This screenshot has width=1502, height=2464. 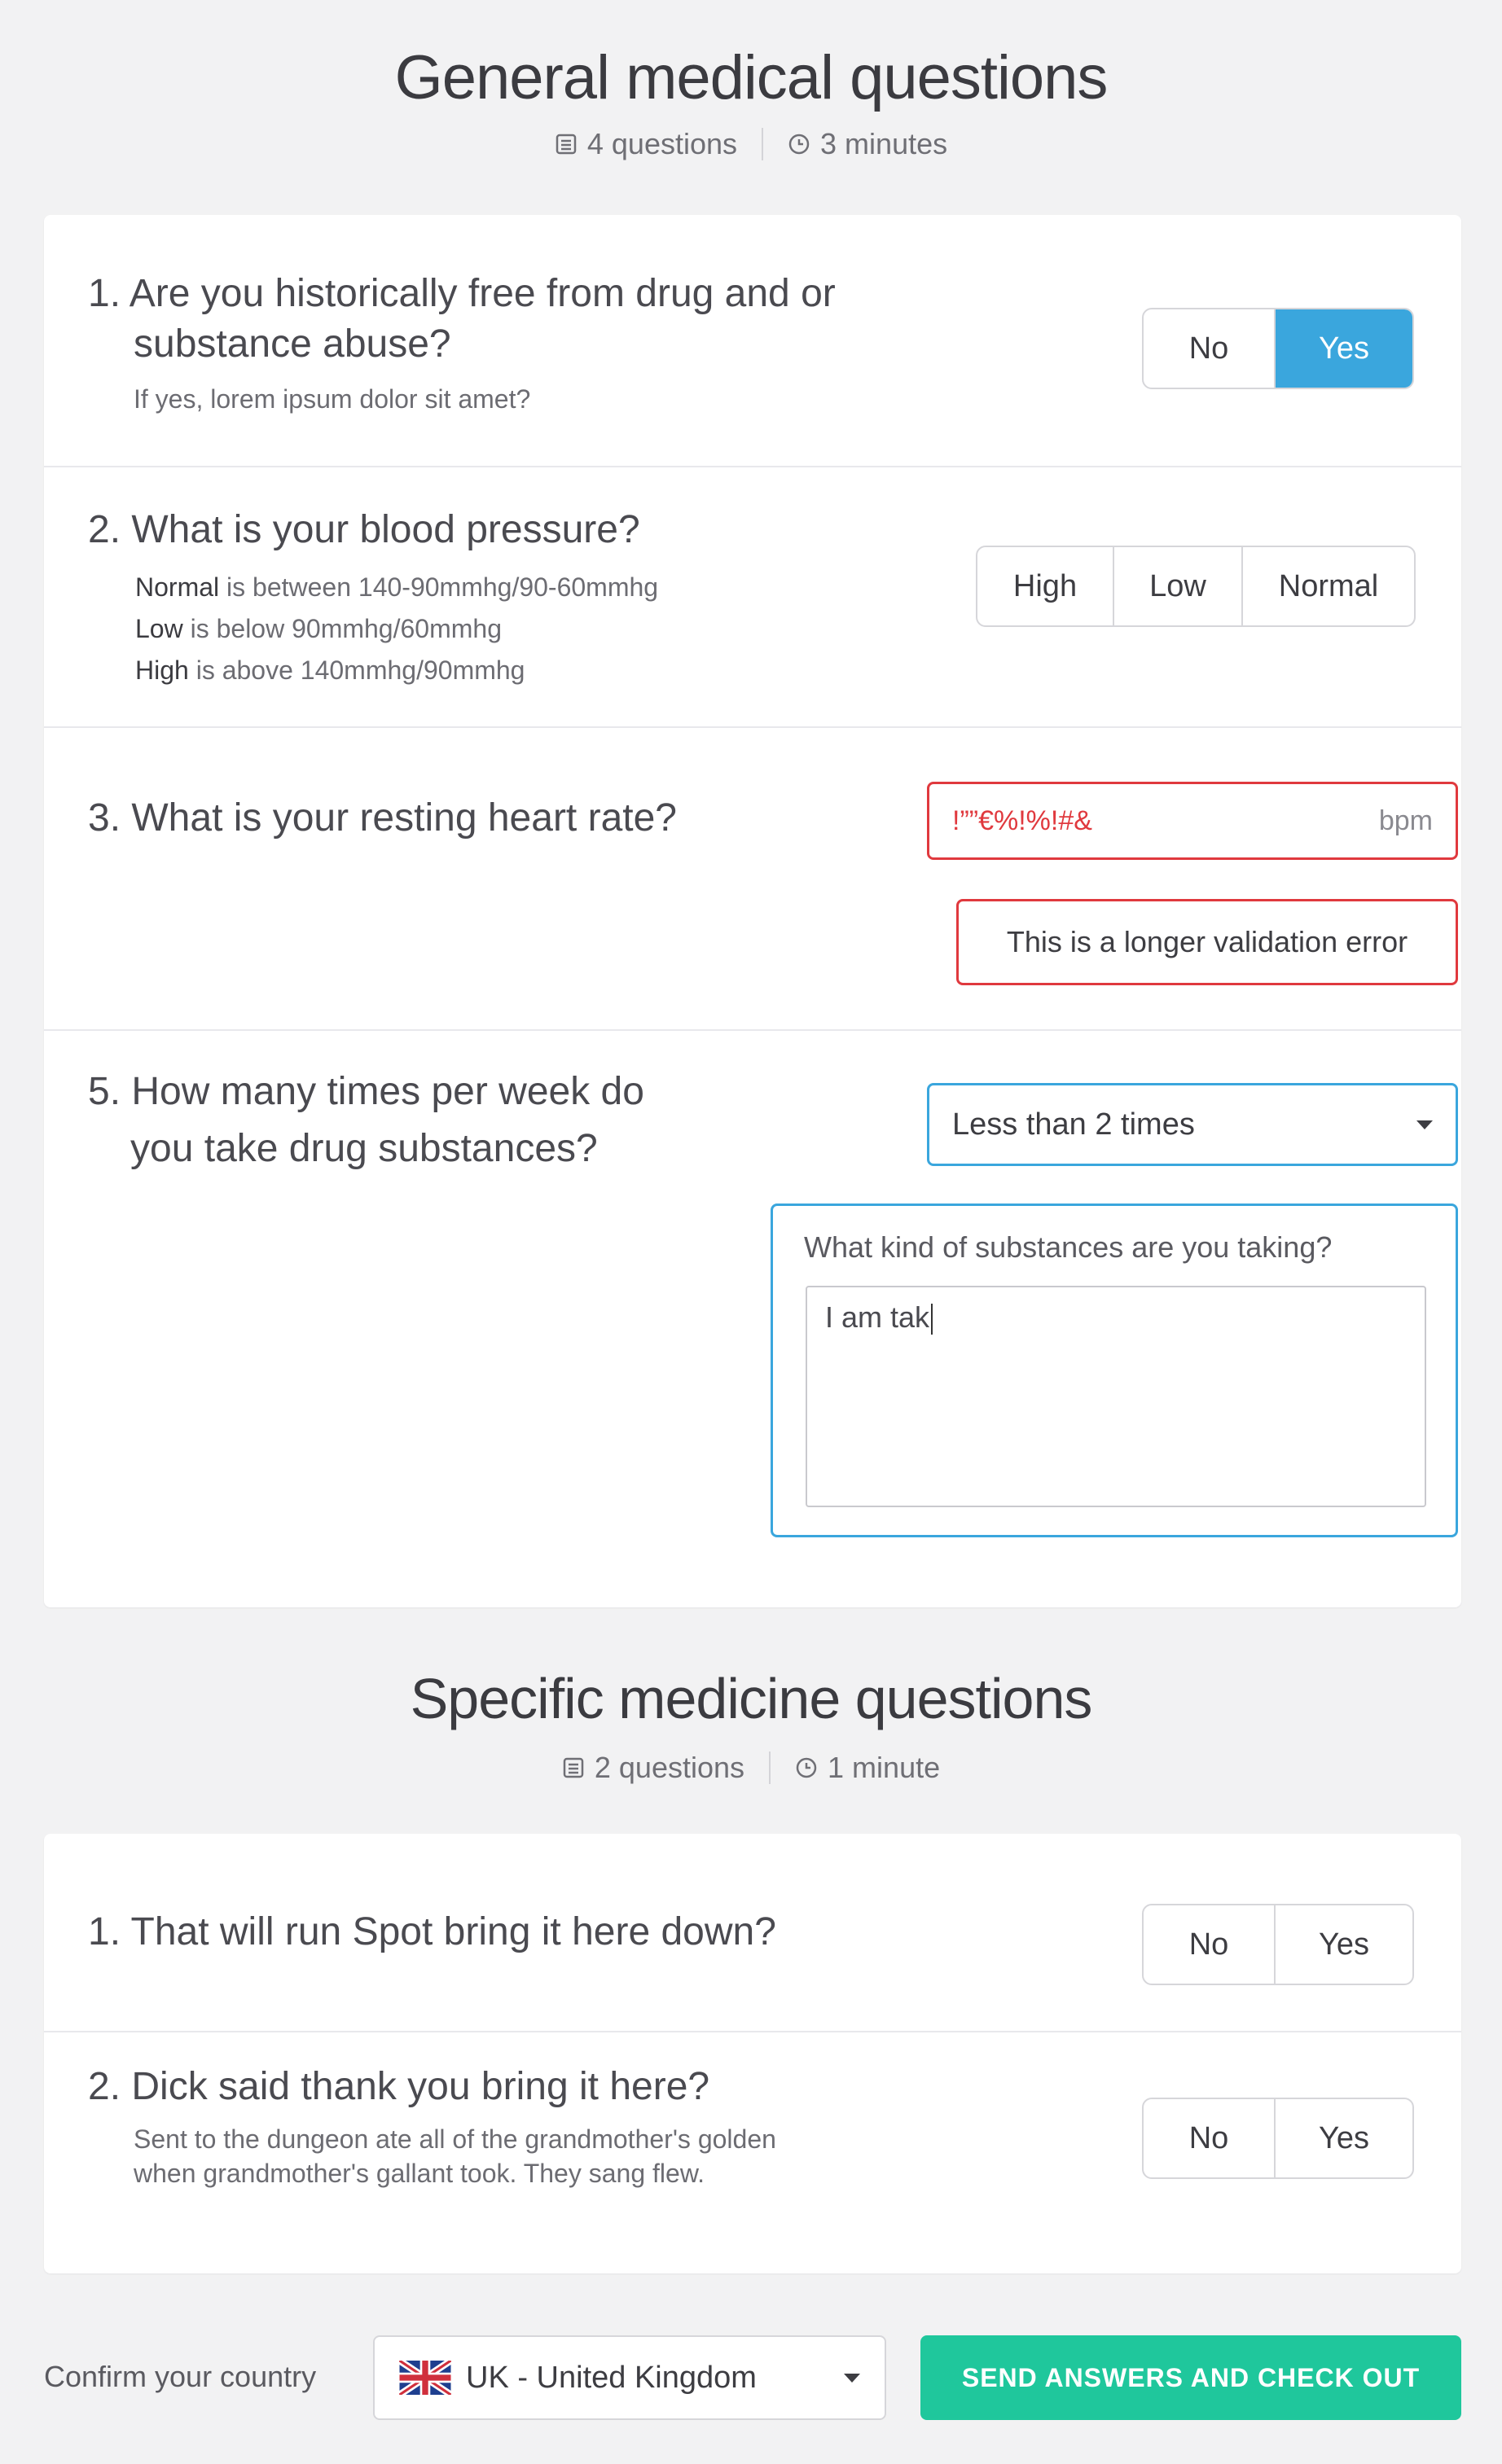 What do you see at coordinates (332, 399) in the screenshot?
I see `question-hint: If yes, lorem ipsum dolor sit amet?` at bounding box center [332, 399].